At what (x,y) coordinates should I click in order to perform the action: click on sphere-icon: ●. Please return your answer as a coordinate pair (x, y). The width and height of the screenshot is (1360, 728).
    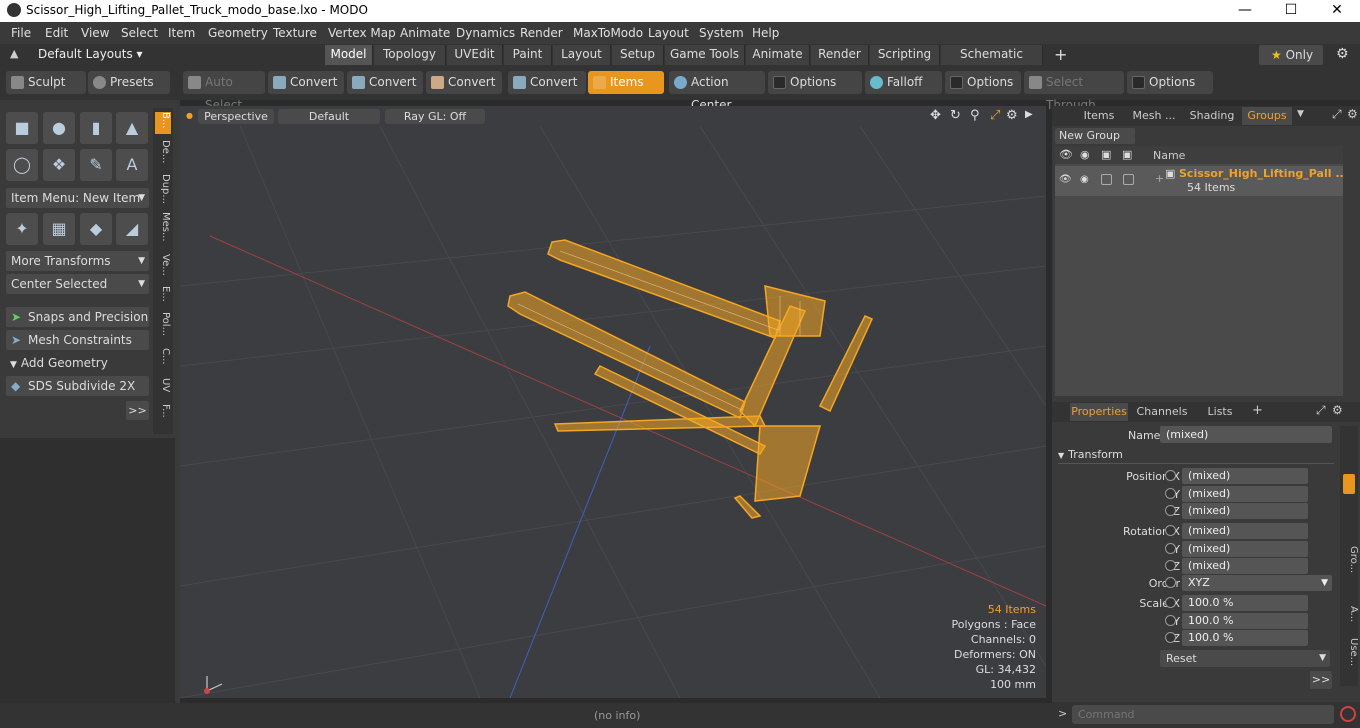
    Looking at the image, I should click on (59, 128).